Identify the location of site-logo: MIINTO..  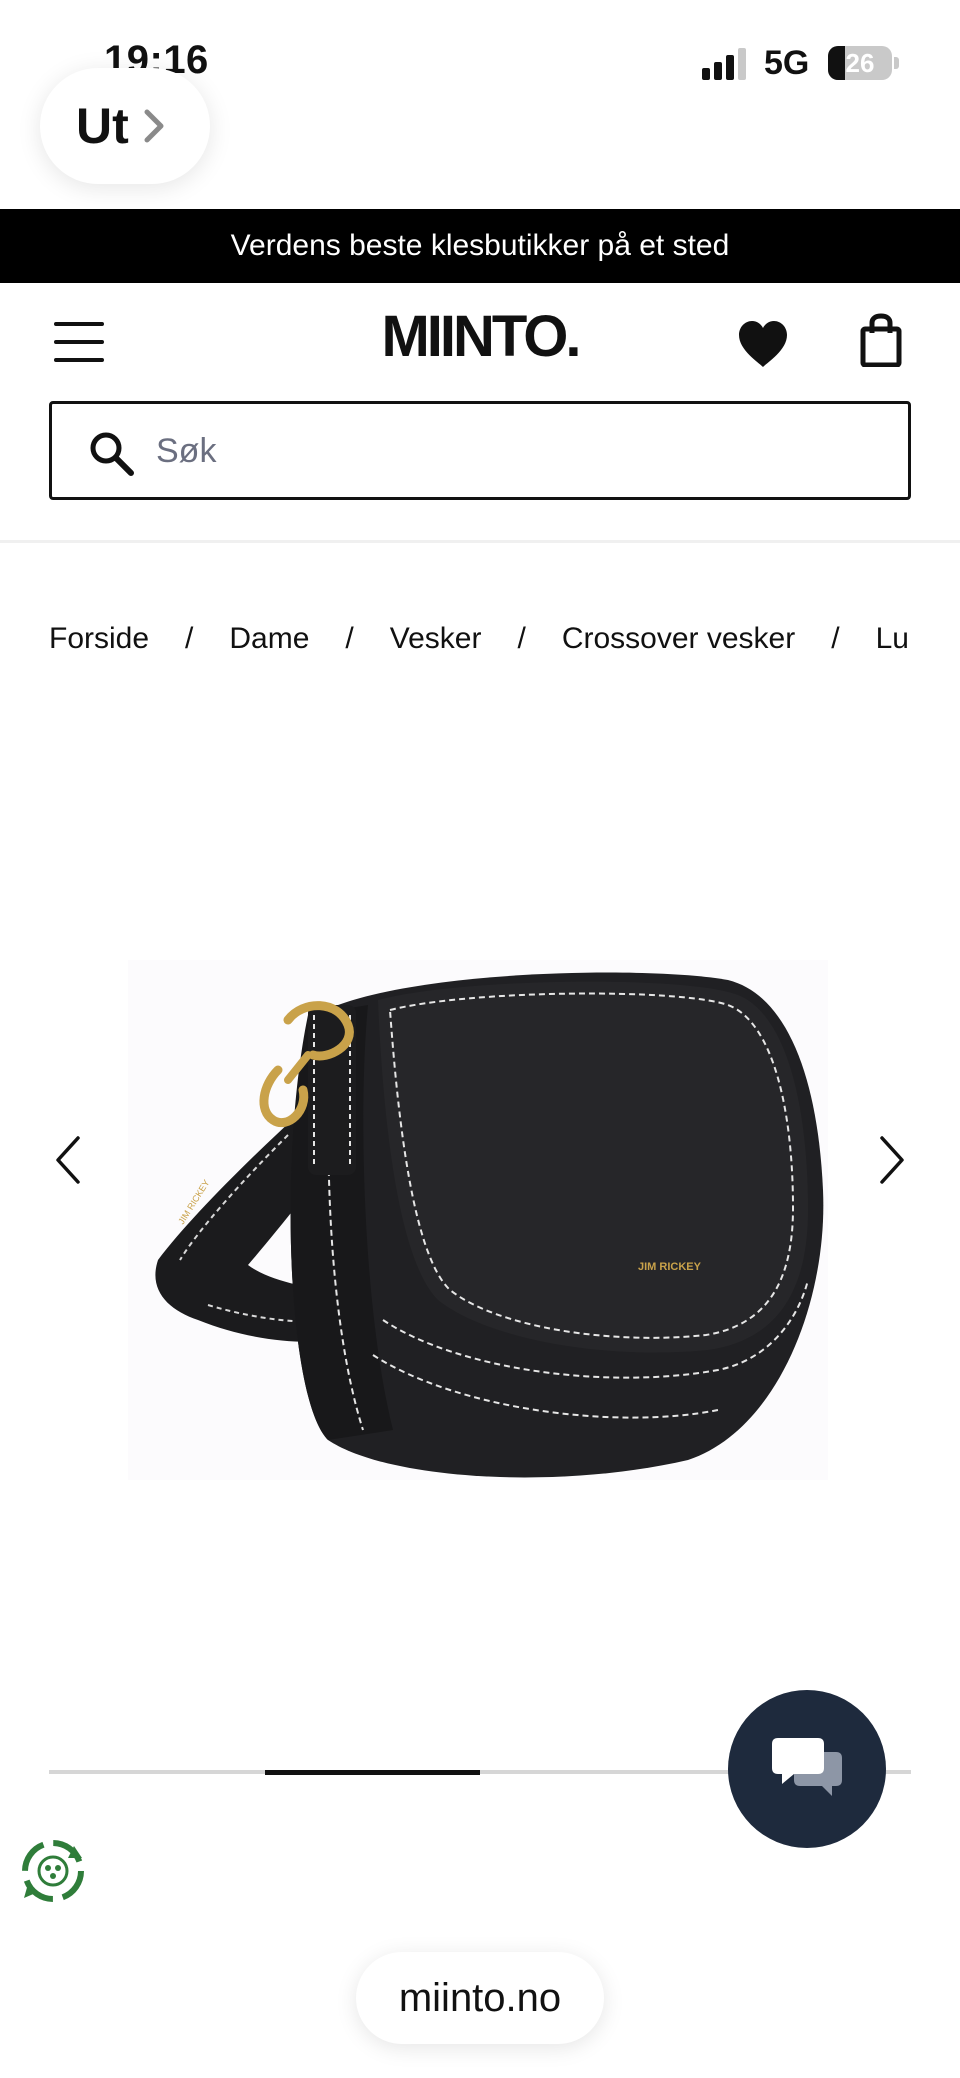
(480, 337).